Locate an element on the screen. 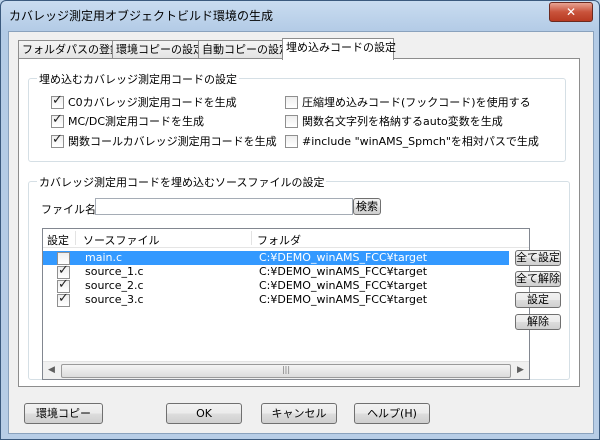 The height and width of the screenshot is (440, 600). horizontal-scrollbar: ◀ ||| ▶ is located at coordinates (286, 370).